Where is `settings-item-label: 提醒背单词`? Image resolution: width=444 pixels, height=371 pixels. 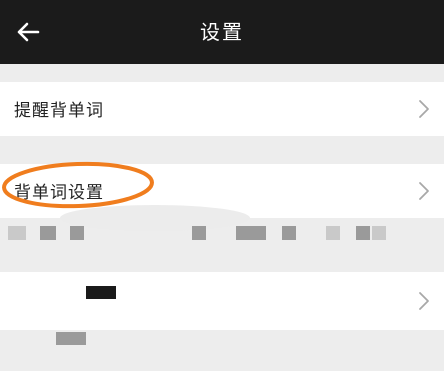
settings-item-label: 提醒背单词 is located at coordinates (59, 111).